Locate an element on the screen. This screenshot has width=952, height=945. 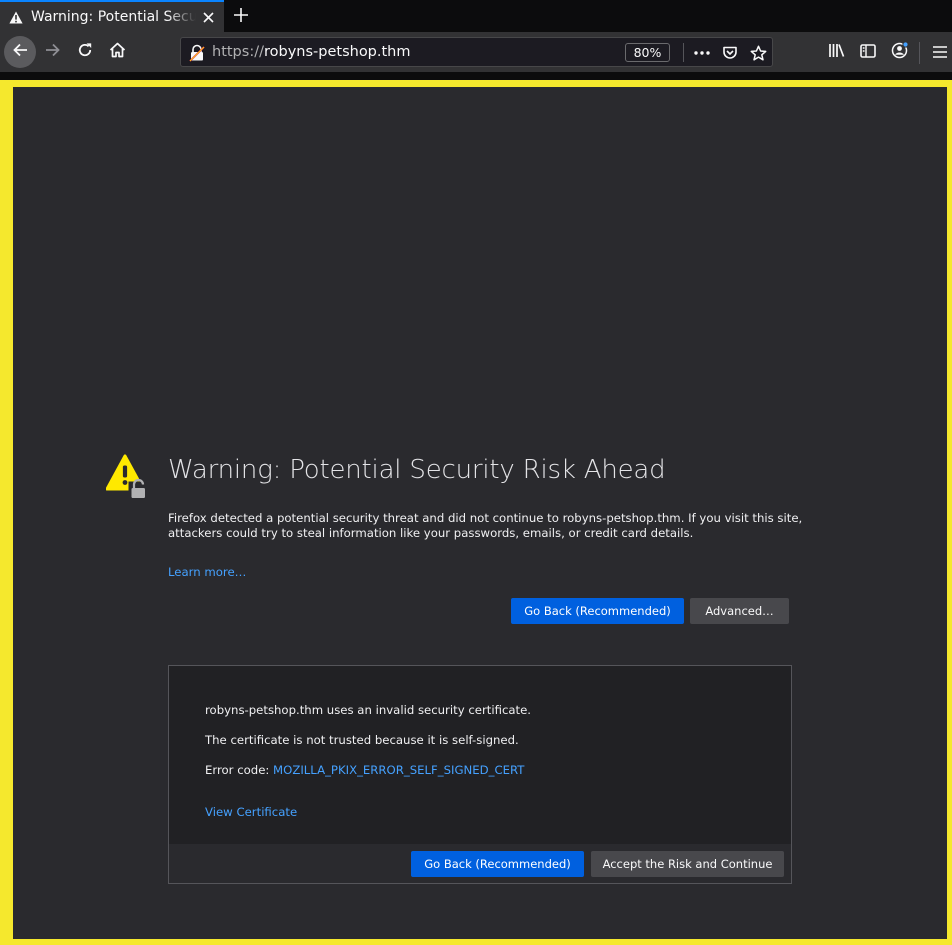
tab-active: Warning: Potential Security Risk Ahead is located at coordinates (112, 16).